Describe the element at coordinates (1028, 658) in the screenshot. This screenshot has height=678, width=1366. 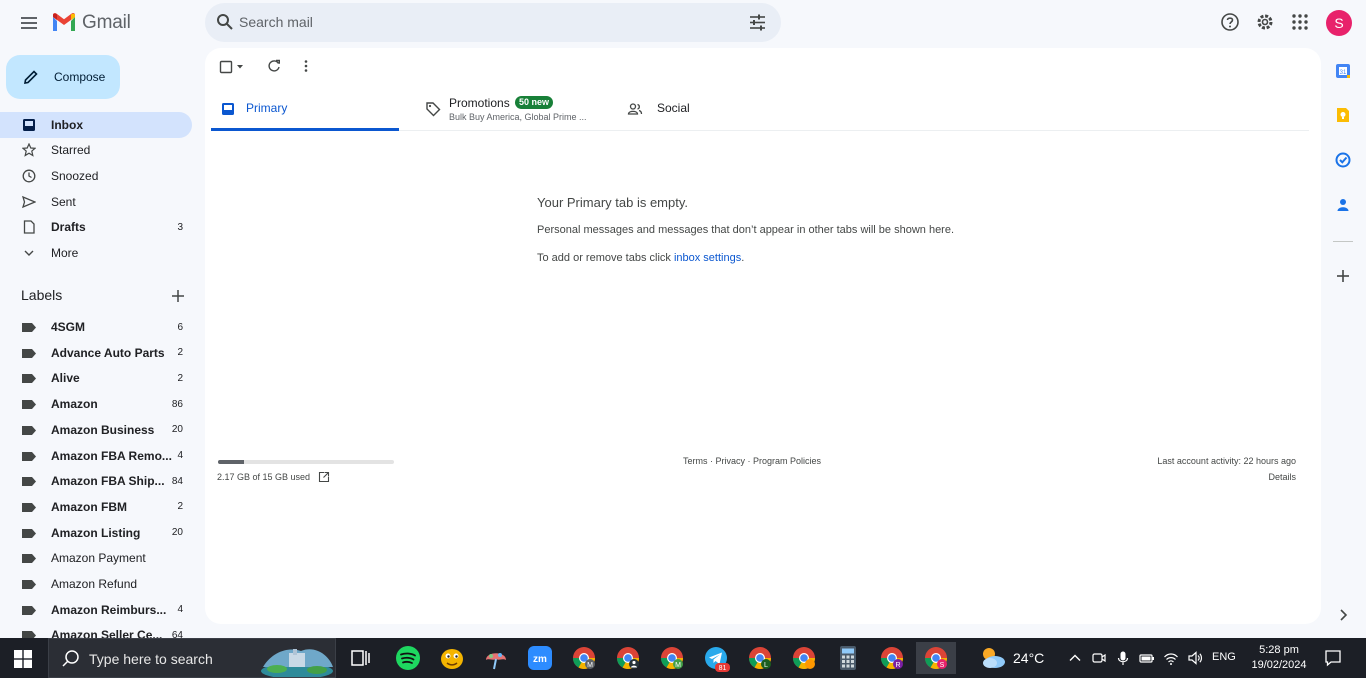
I see `weather-temperature: 24°C` at that location.